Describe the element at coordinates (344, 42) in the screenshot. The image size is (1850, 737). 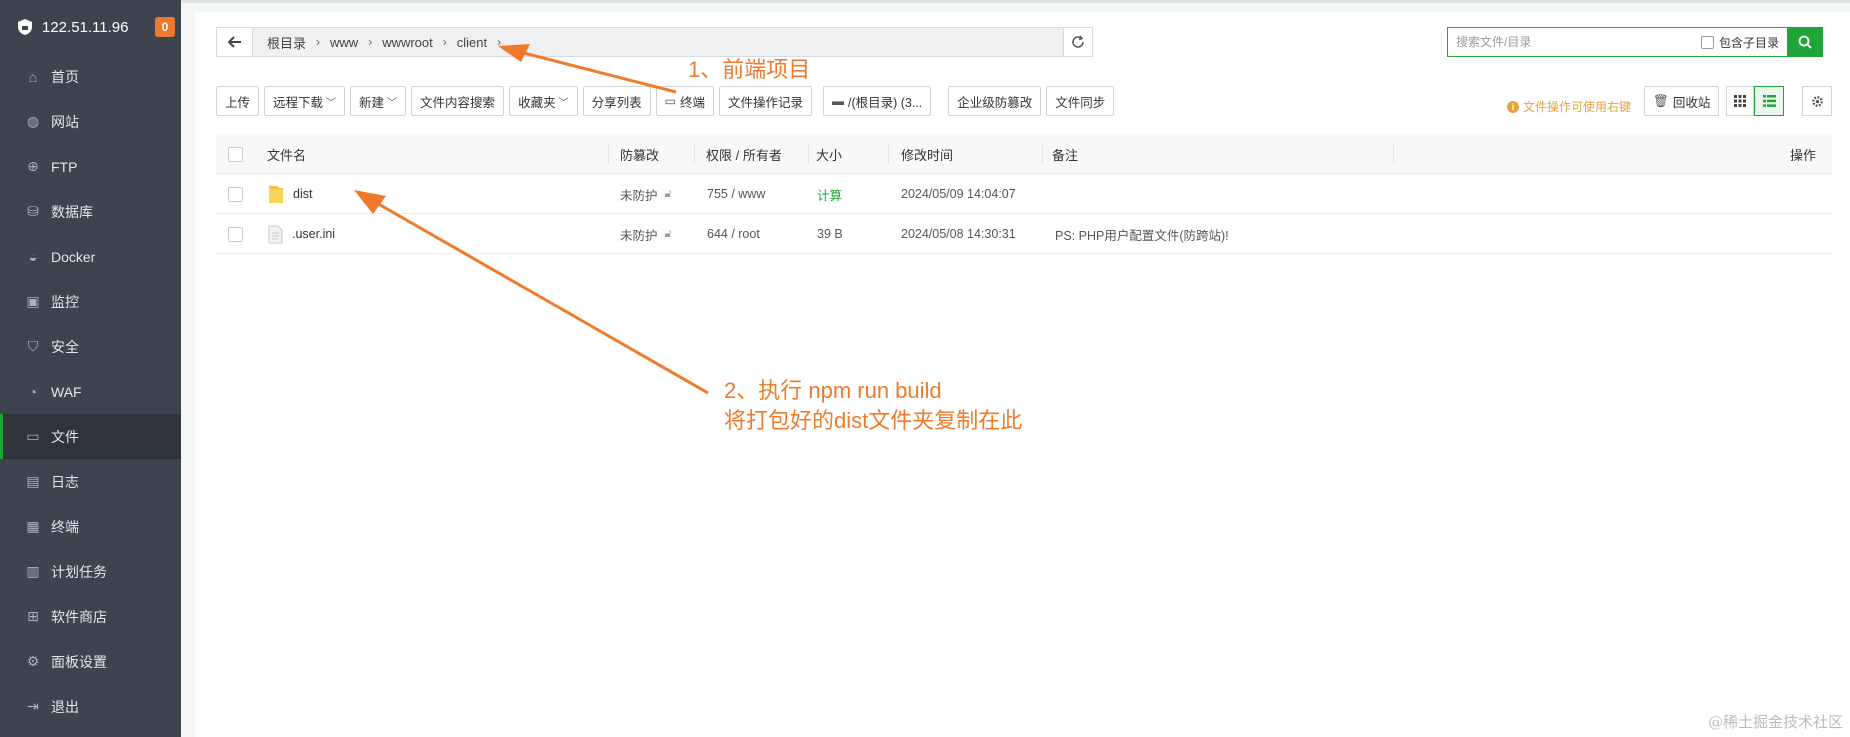
I see `crumb-www: www` at that location.